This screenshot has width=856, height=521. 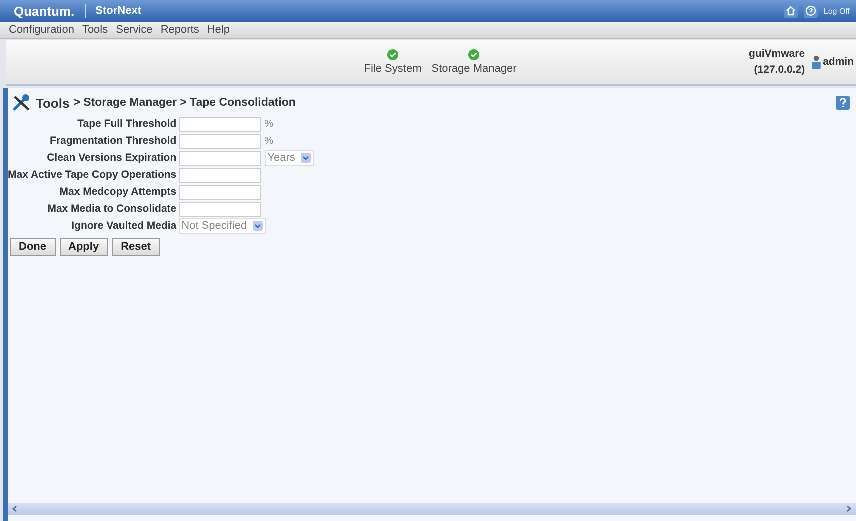 What do you see at coordinates (222, 226) in the screenshot?
I see `dropdown: Not Specified` at bounding box center [222, 226].